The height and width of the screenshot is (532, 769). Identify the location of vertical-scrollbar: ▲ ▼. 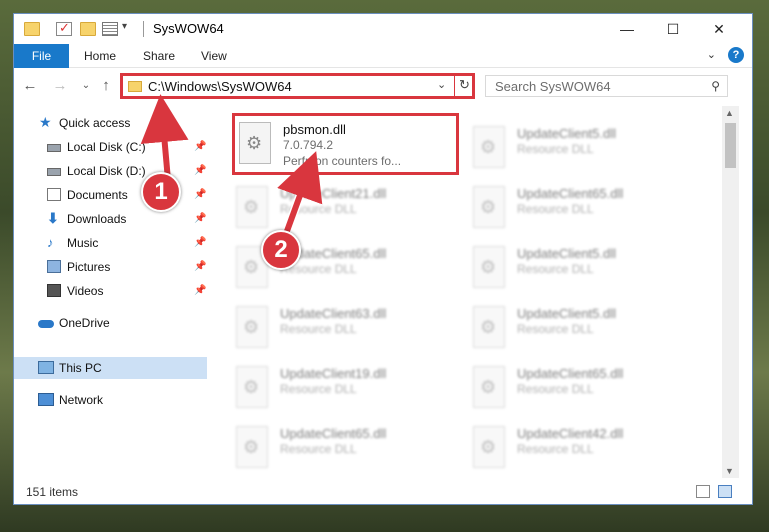
(730, 292).